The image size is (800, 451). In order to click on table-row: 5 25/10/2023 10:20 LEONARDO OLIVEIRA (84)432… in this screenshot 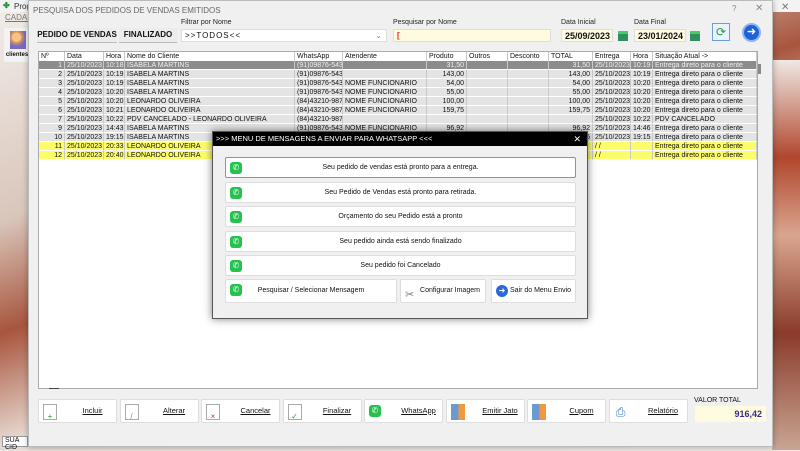, I will do `click(399, 101)`.